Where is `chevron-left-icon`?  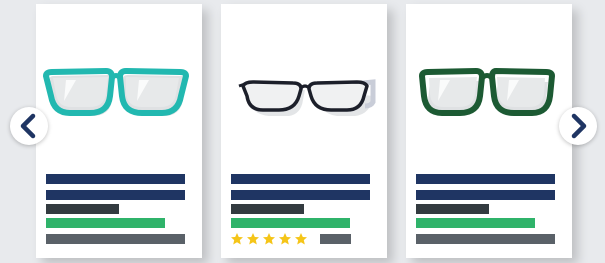
chevron-left-icon is located at coordinates (28, 126).